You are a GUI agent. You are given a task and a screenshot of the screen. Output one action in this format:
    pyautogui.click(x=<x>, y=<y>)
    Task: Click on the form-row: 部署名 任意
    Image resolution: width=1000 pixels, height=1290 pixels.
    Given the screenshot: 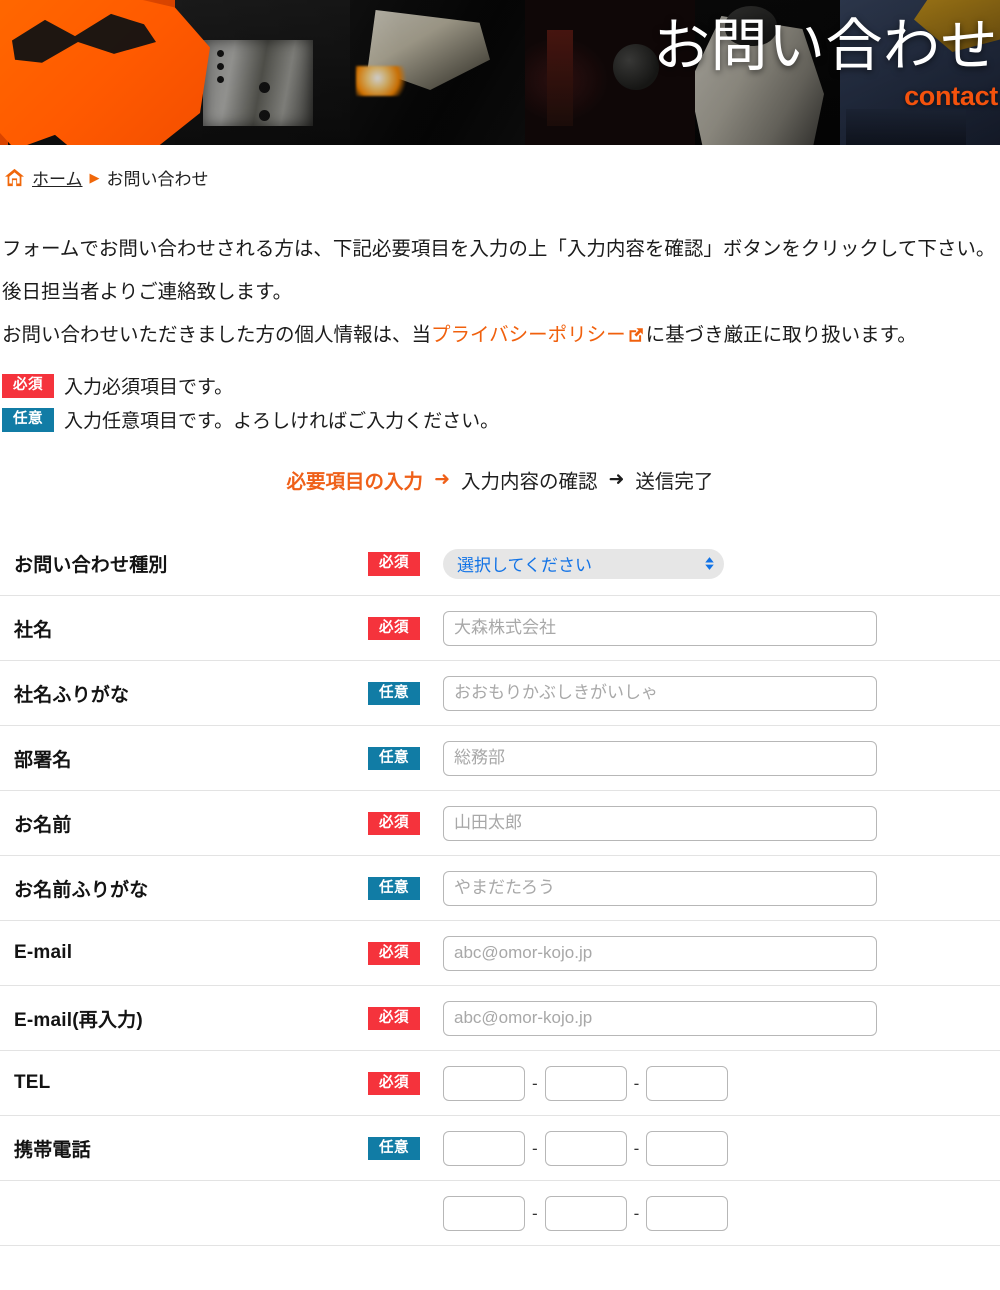 What is the action you would take?
    pyautogui.click(x=500, y=759)
    